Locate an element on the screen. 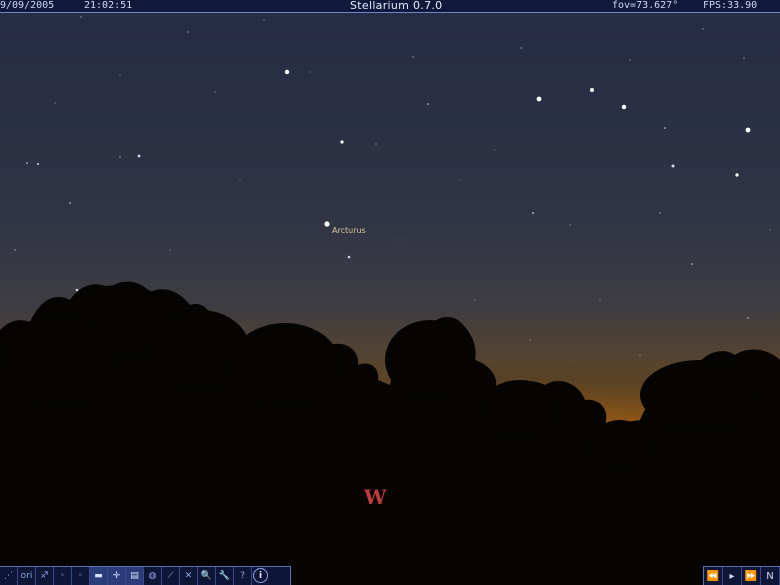 Image resolution: width=780 pixels, height=585 pixels. now-icon: N is located at coordinates (770, 576).